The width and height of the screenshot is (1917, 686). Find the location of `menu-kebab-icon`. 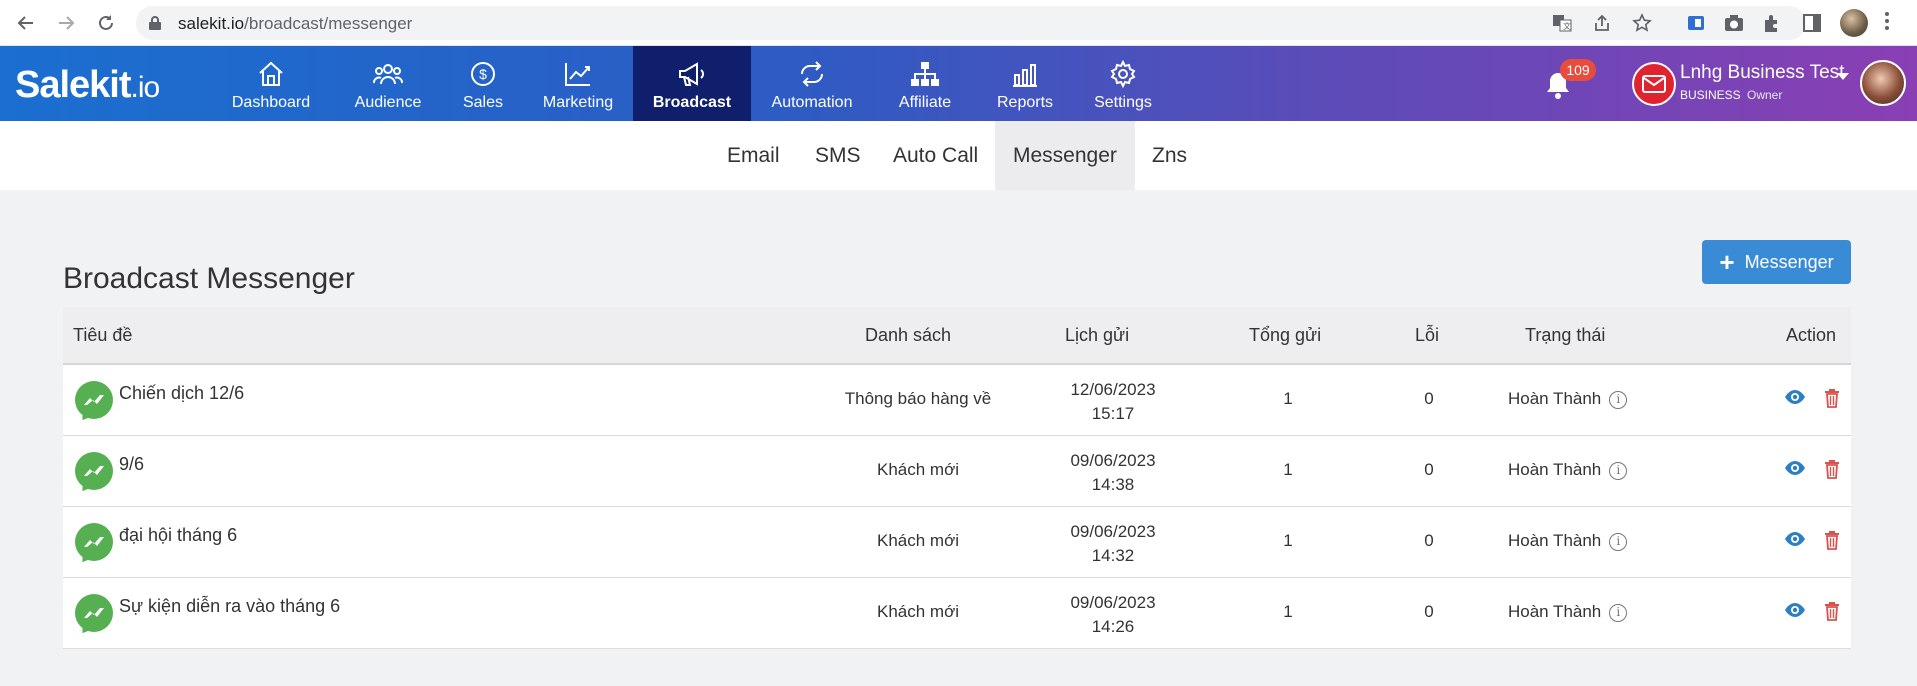

menu-kebab-icon is located at coordinates (1887, 23).